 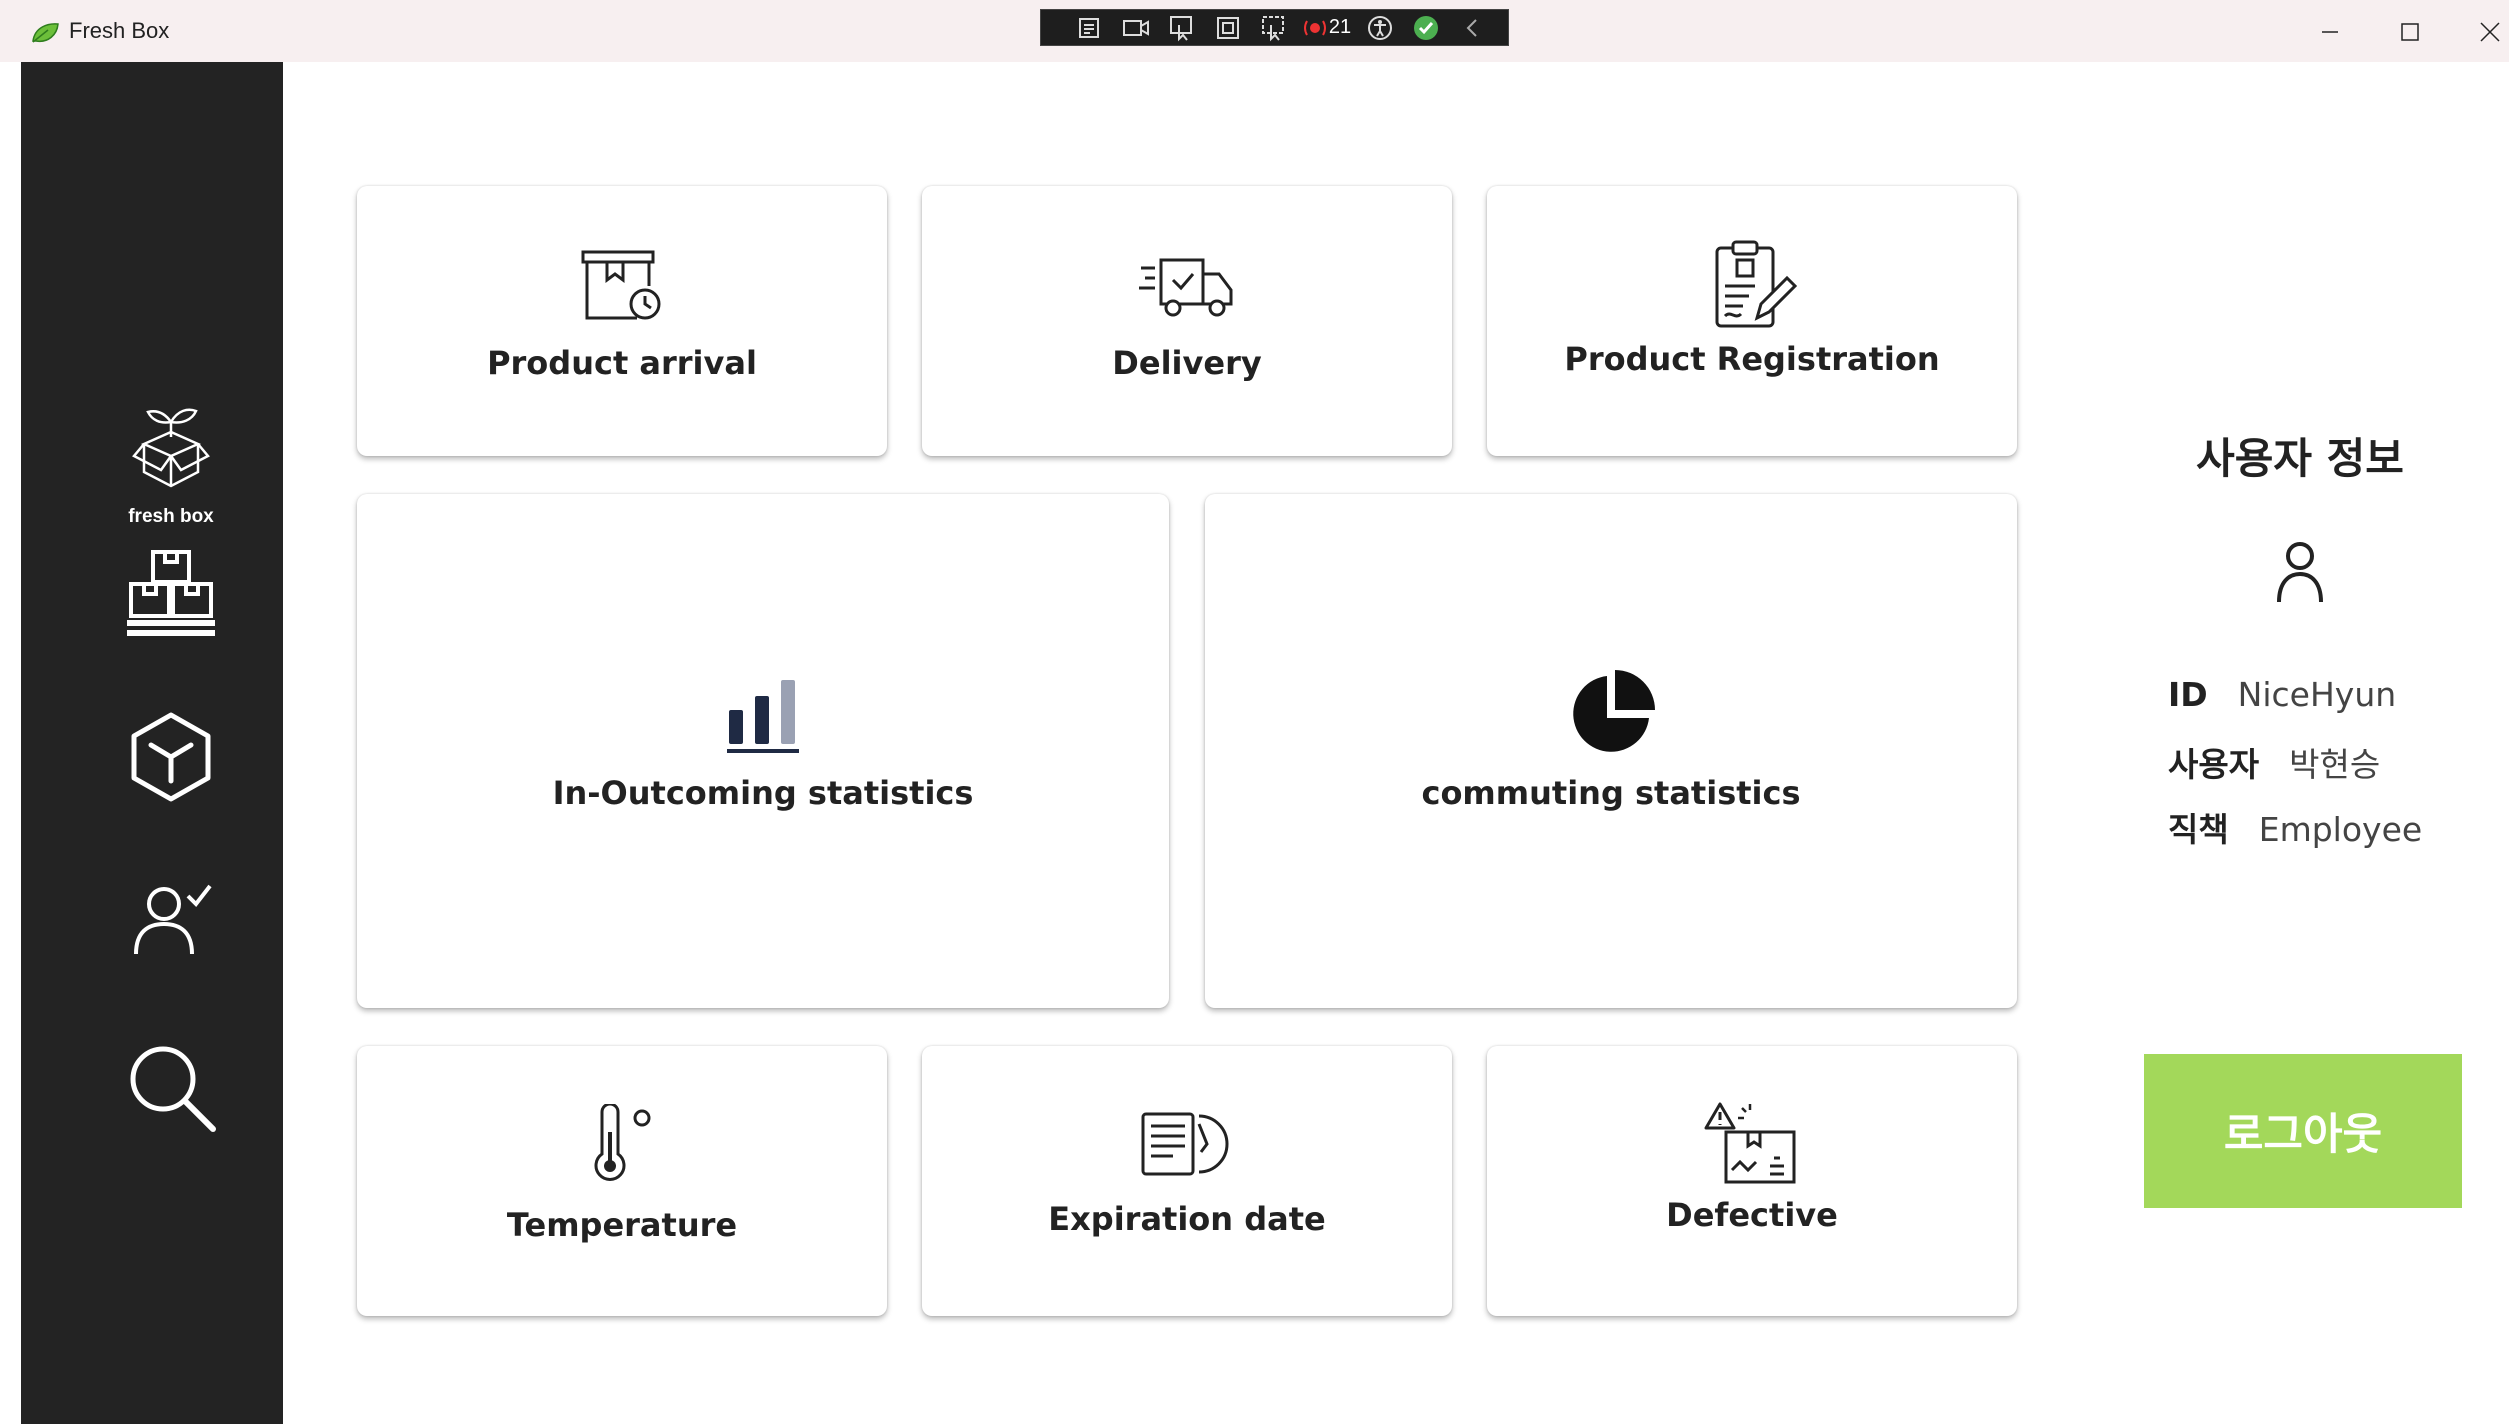 What do you see at coordinates (1182, 28) in the screenshot?
I see `pointer-window-icon` at bounding box center [1182, 28].